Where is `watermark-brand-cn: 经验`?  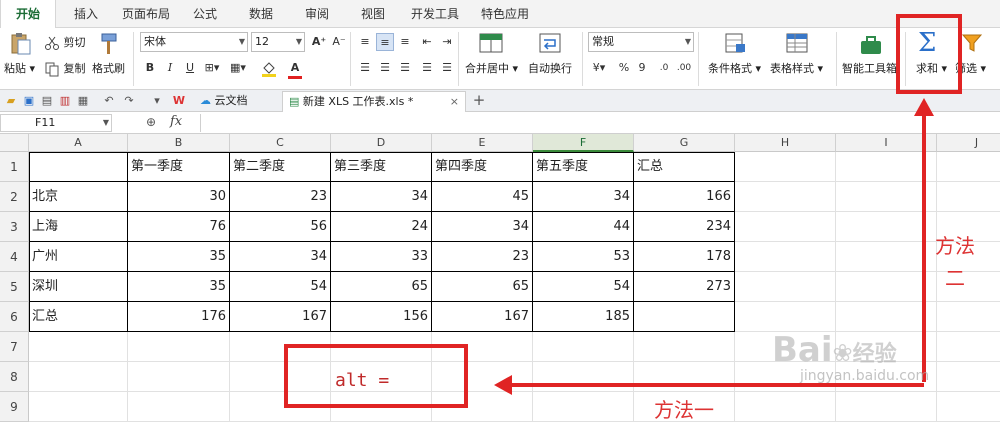
watermark-brand-cn: 经验 is located at coordinates (874, 354).